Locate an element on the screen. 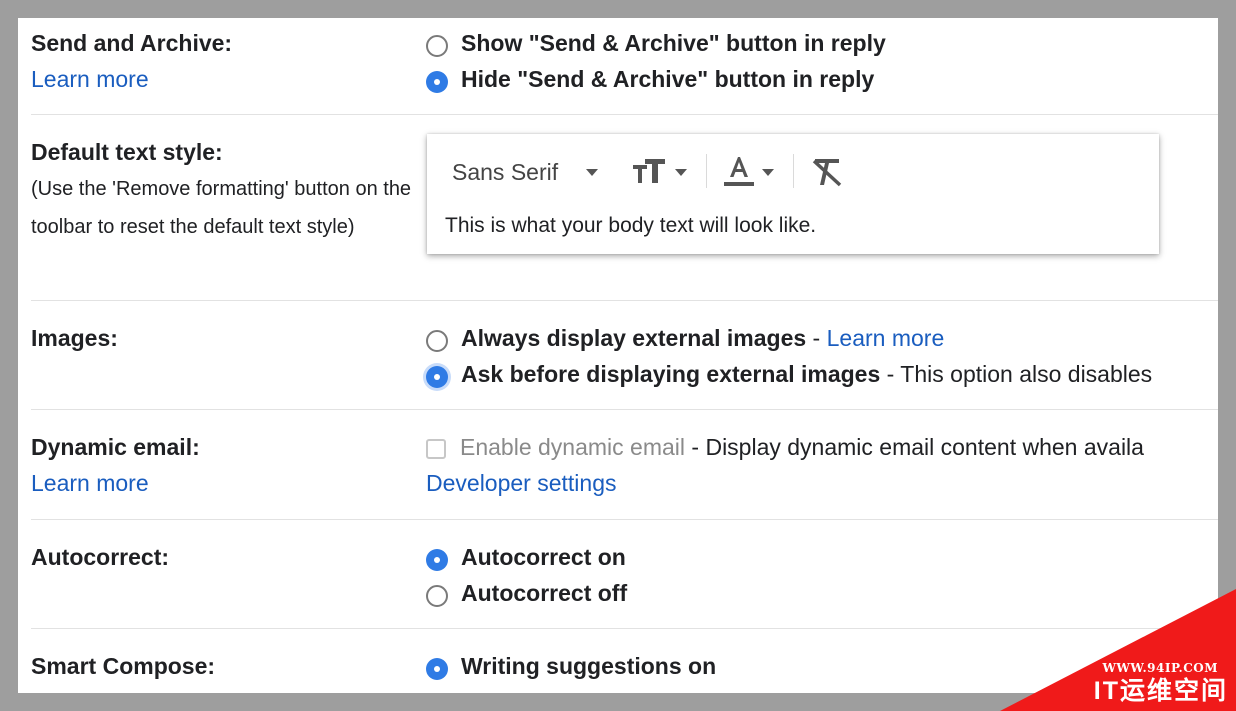 The height and width of the screenshot is (711, 1236). images-learn-more-link: Learn more is located at coordinates (886, 338).